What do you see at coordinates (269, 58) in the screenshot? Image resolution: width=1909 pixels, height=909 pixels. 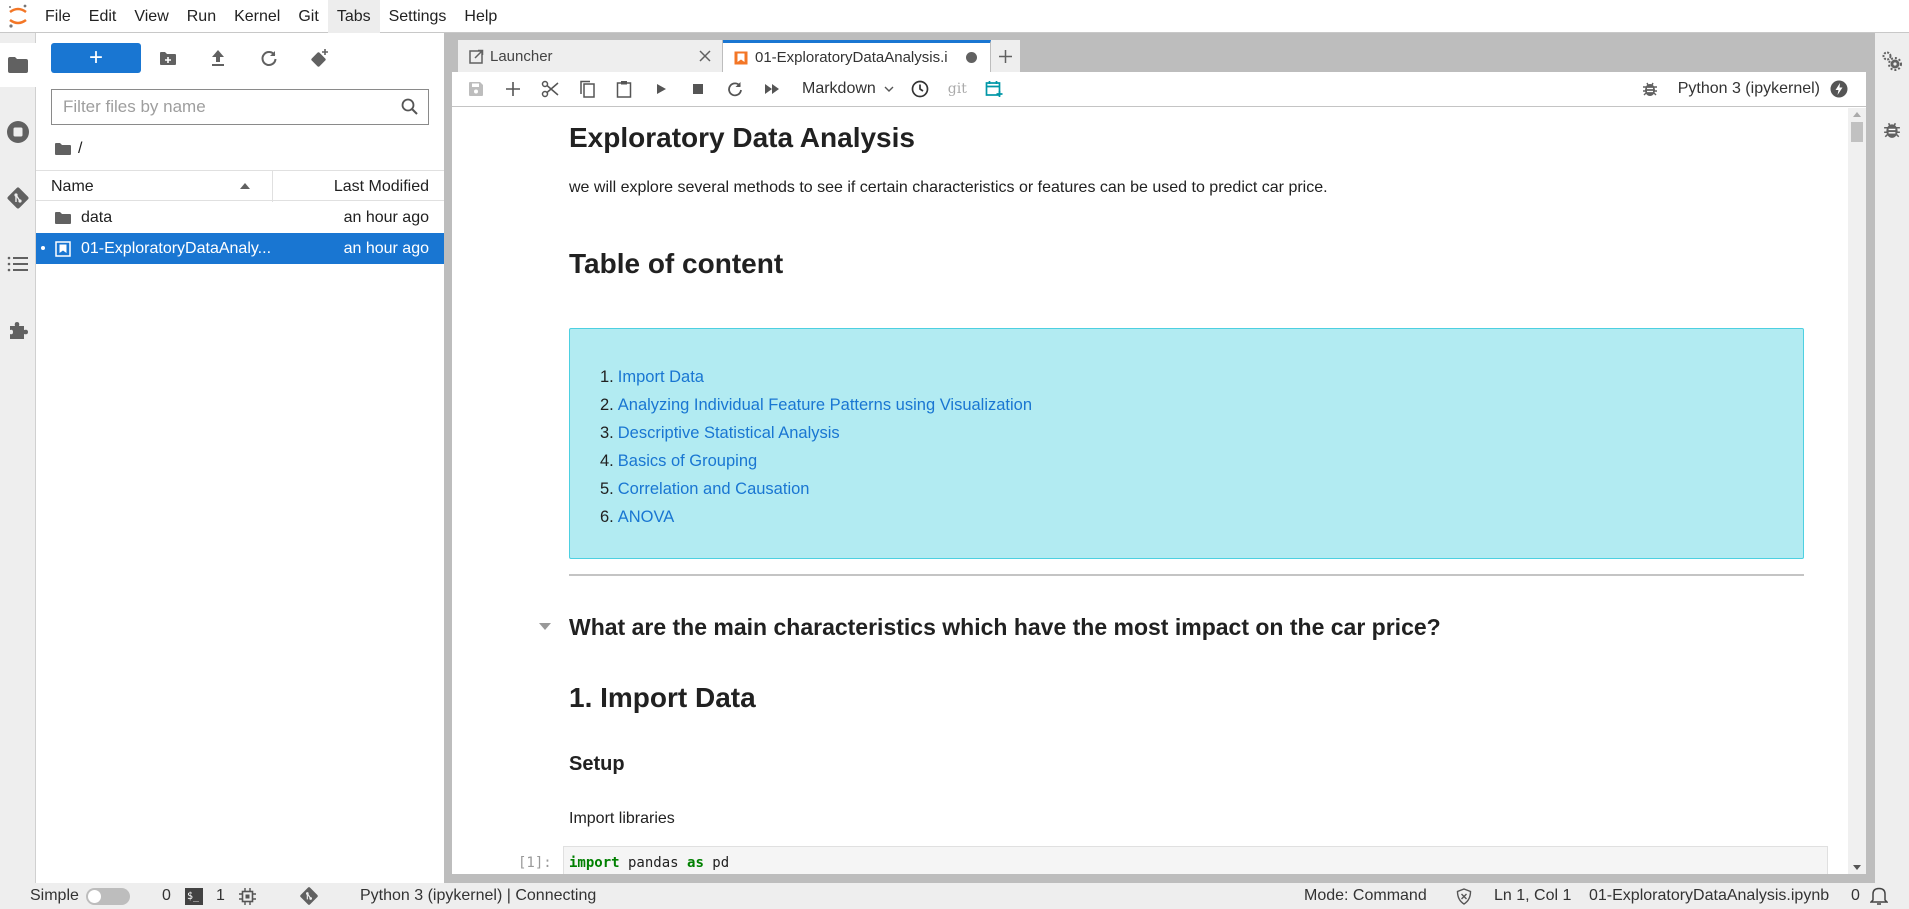 I see `refresh-button` at bounding box center [269, 58].